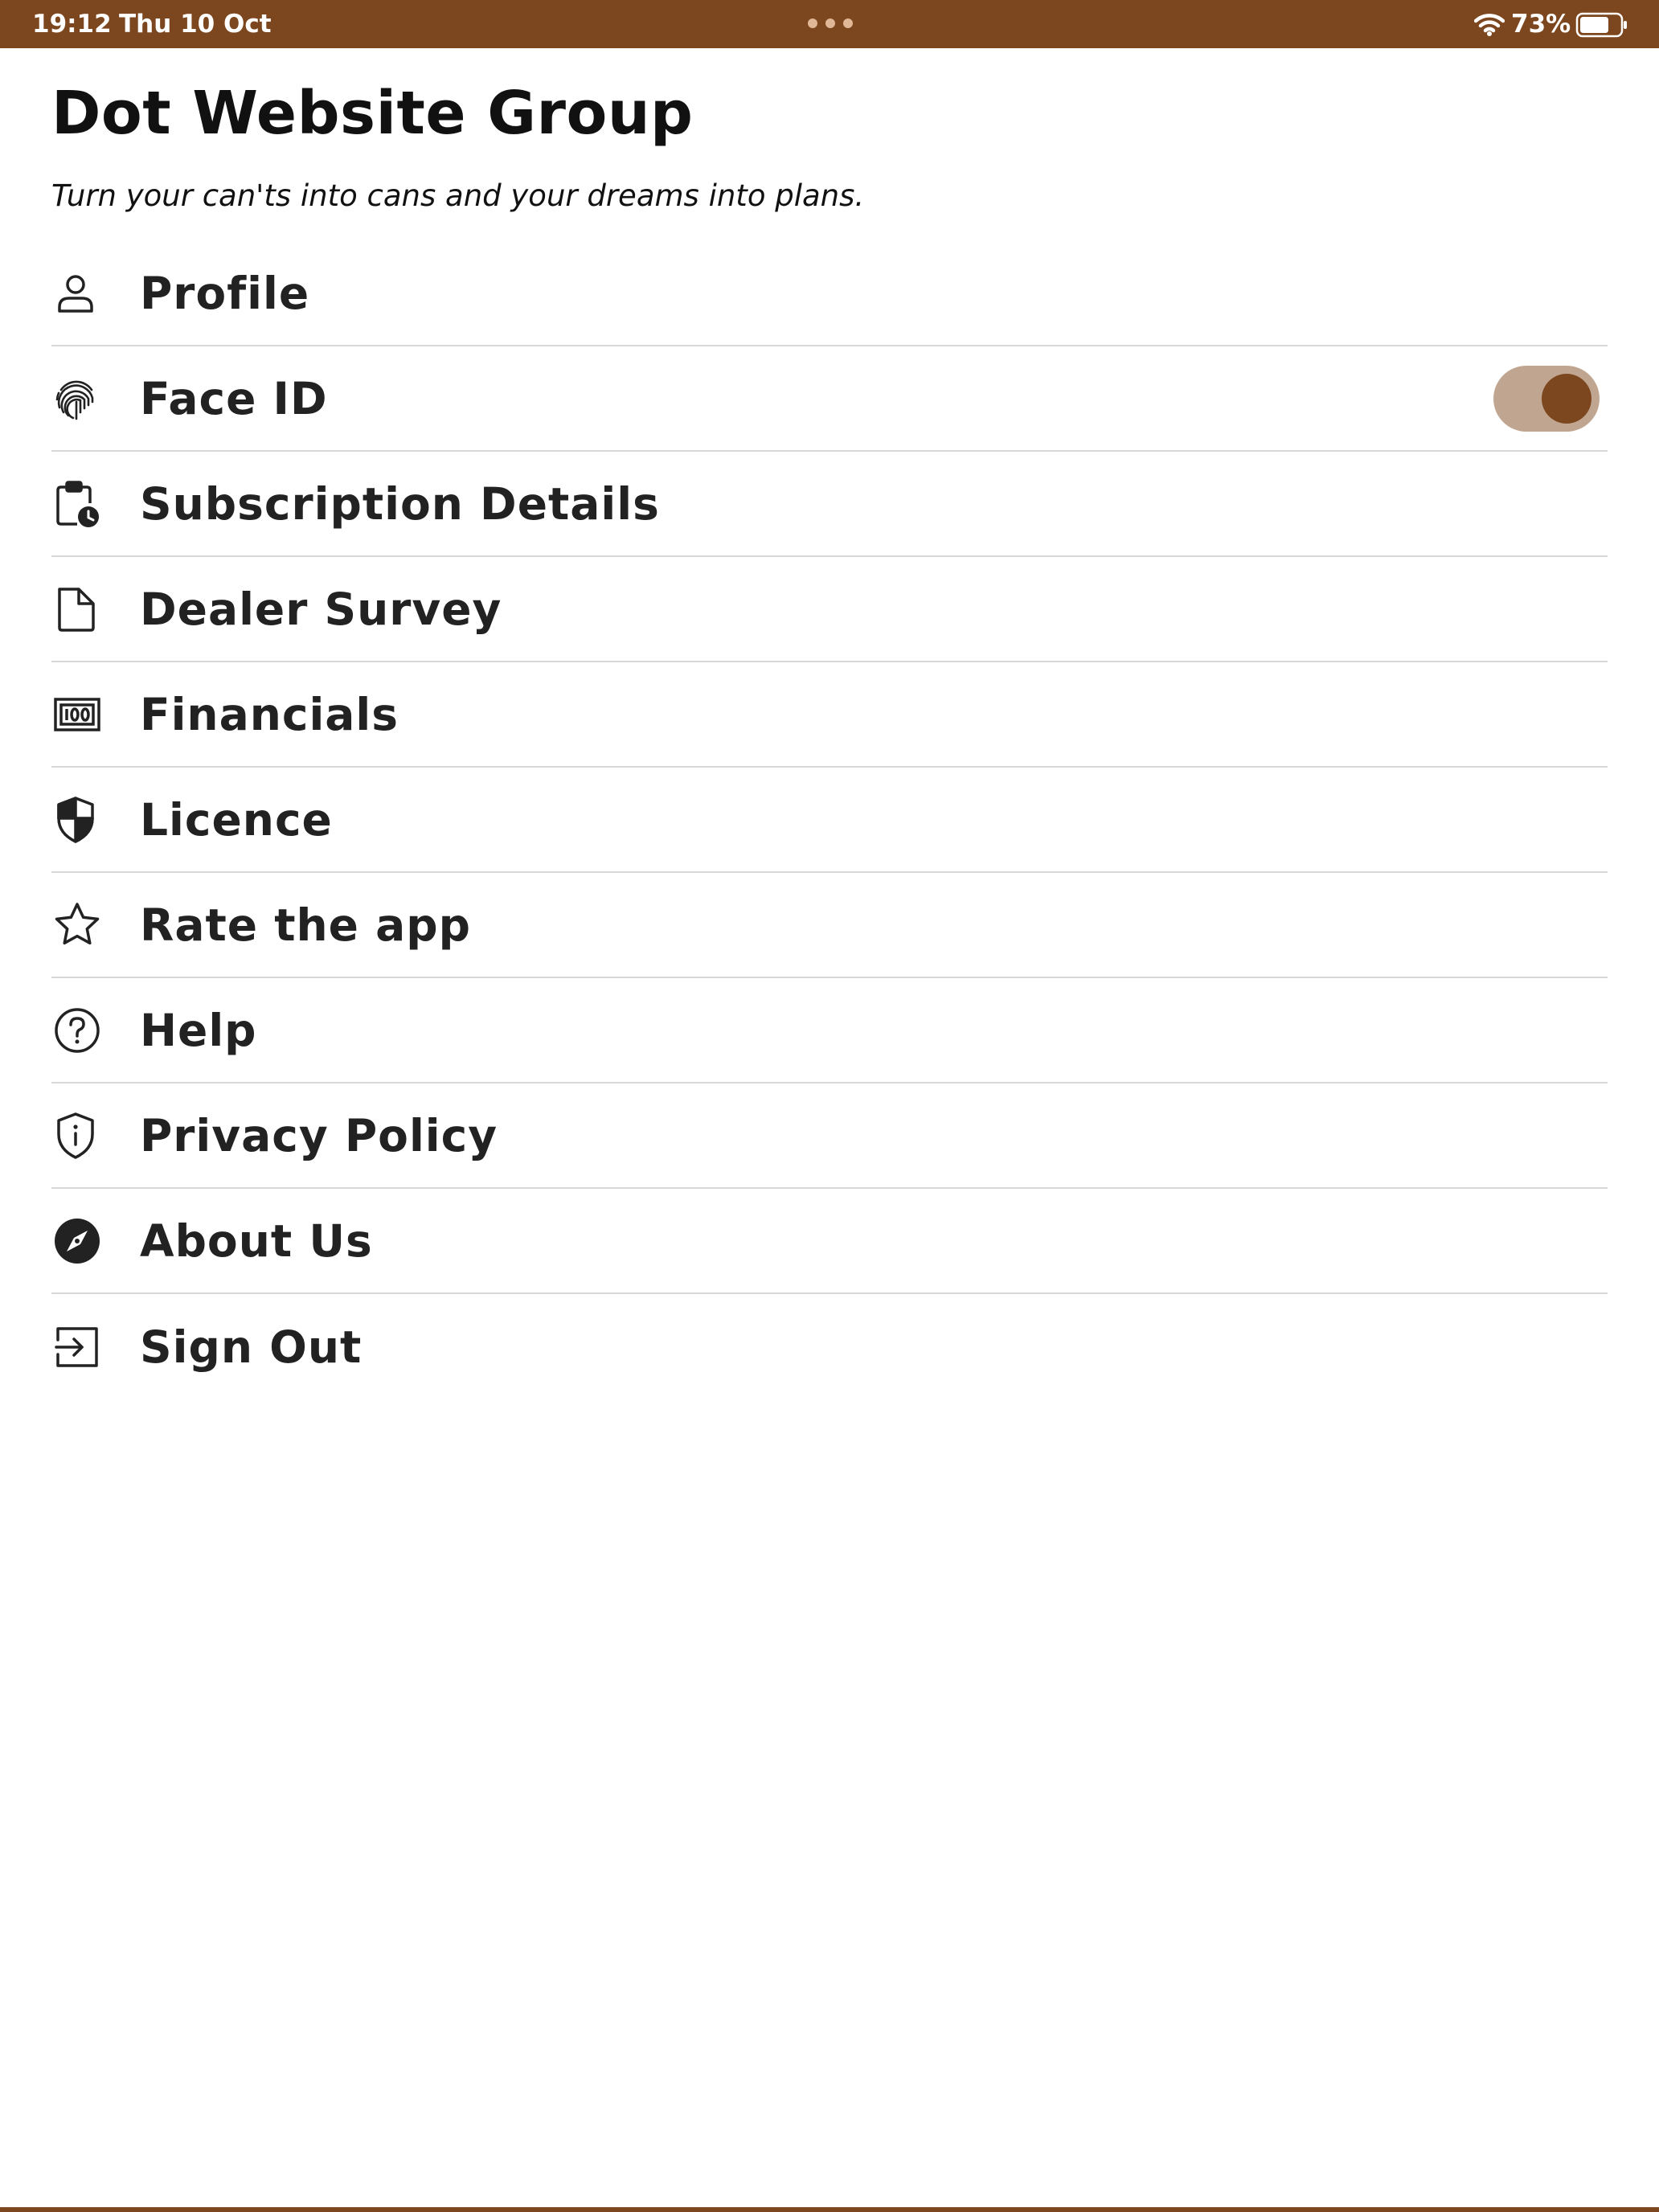  I want to click on menu-item-label: About Us, so click(256, 1241).